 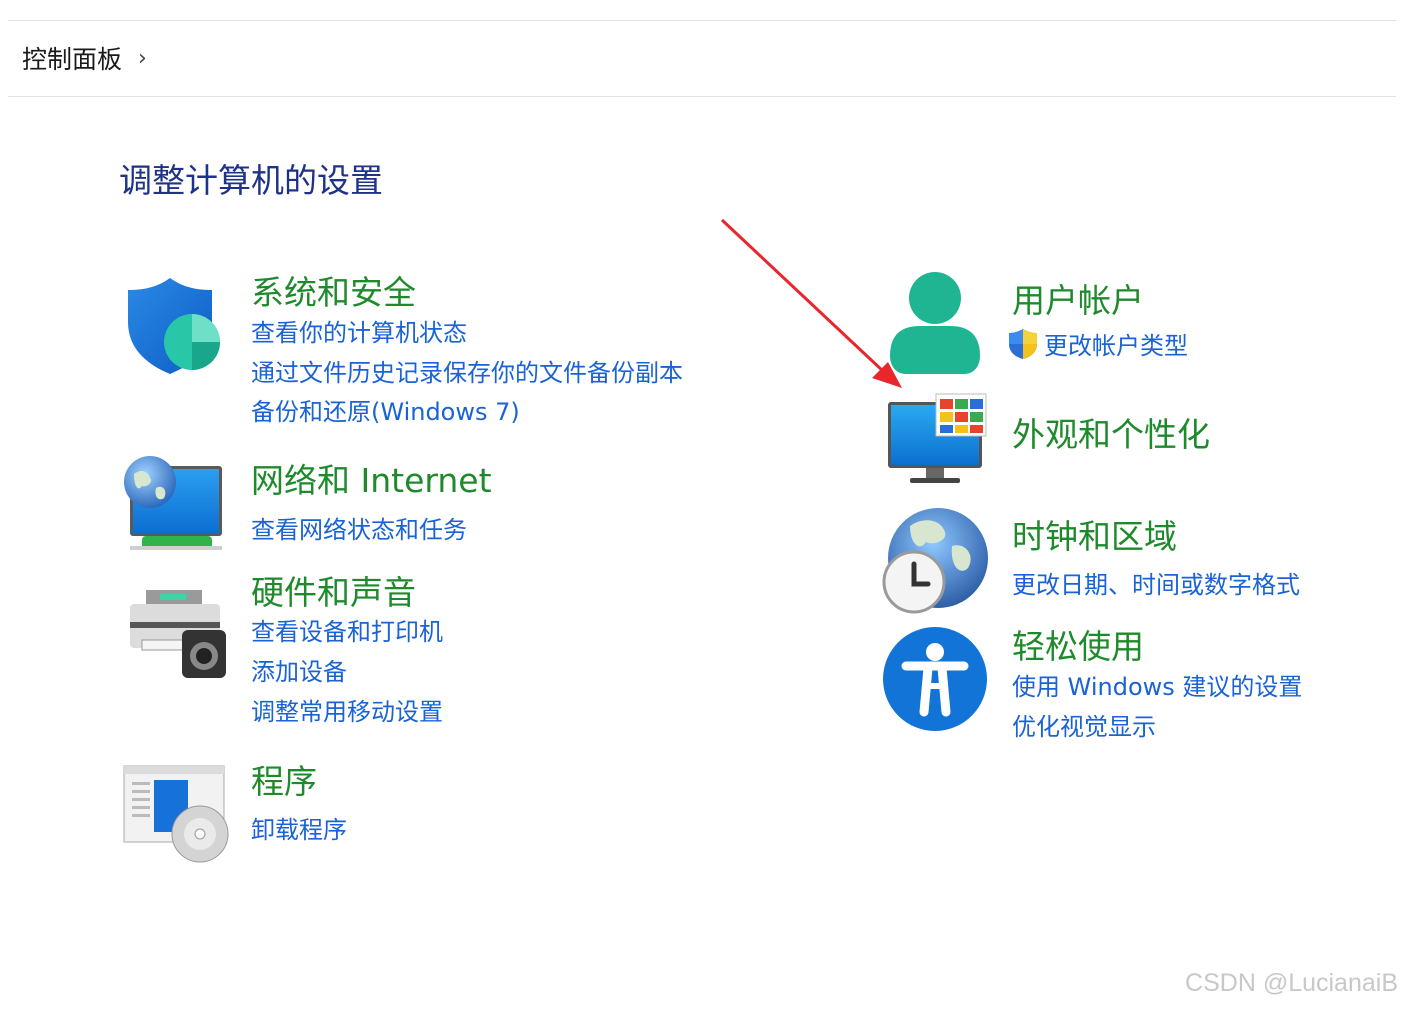 What do you see at coordinates (1291, 983) in the screenshot?
I see `watermark: CSDN @LucianaiB` at bounding box center [1291, 983].